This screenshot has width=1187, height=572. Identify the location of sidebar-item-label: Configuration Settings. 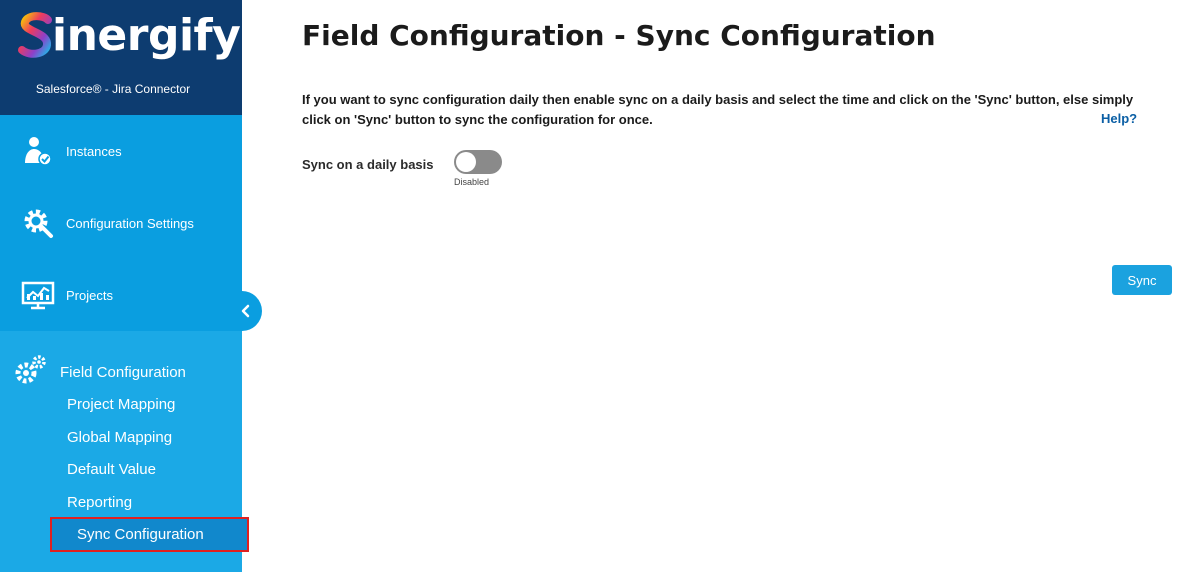
(130, 223).